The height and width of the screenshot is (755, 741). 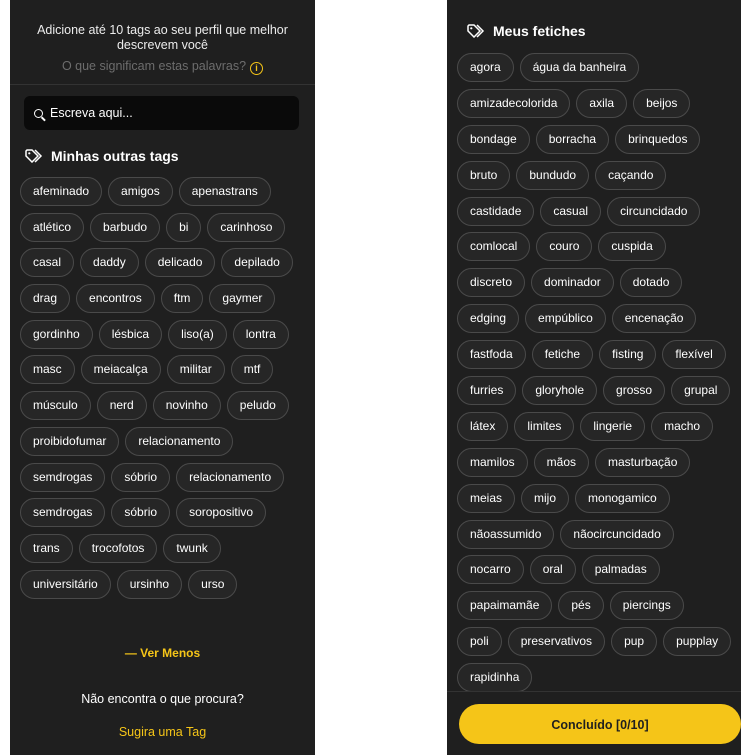 What do you see at coordinates (486, 498) in the screenshot?
I see `tag-chip: meias` at bounding box center [486, 498].